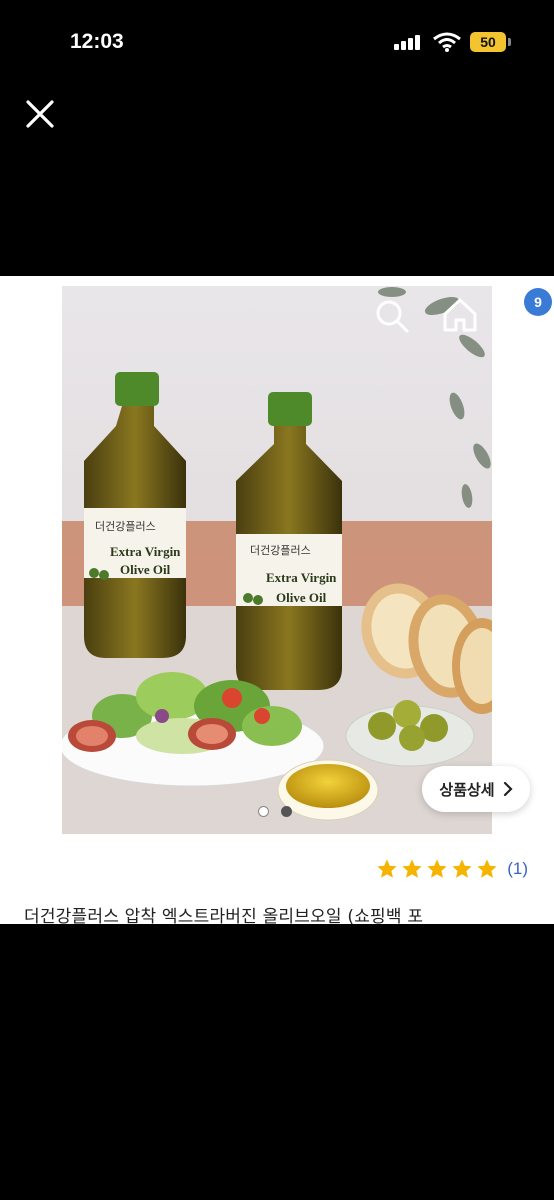  Describe the element at coordinates (97, 41) in the screenshot. I see `status-time: 12:03` at that location.